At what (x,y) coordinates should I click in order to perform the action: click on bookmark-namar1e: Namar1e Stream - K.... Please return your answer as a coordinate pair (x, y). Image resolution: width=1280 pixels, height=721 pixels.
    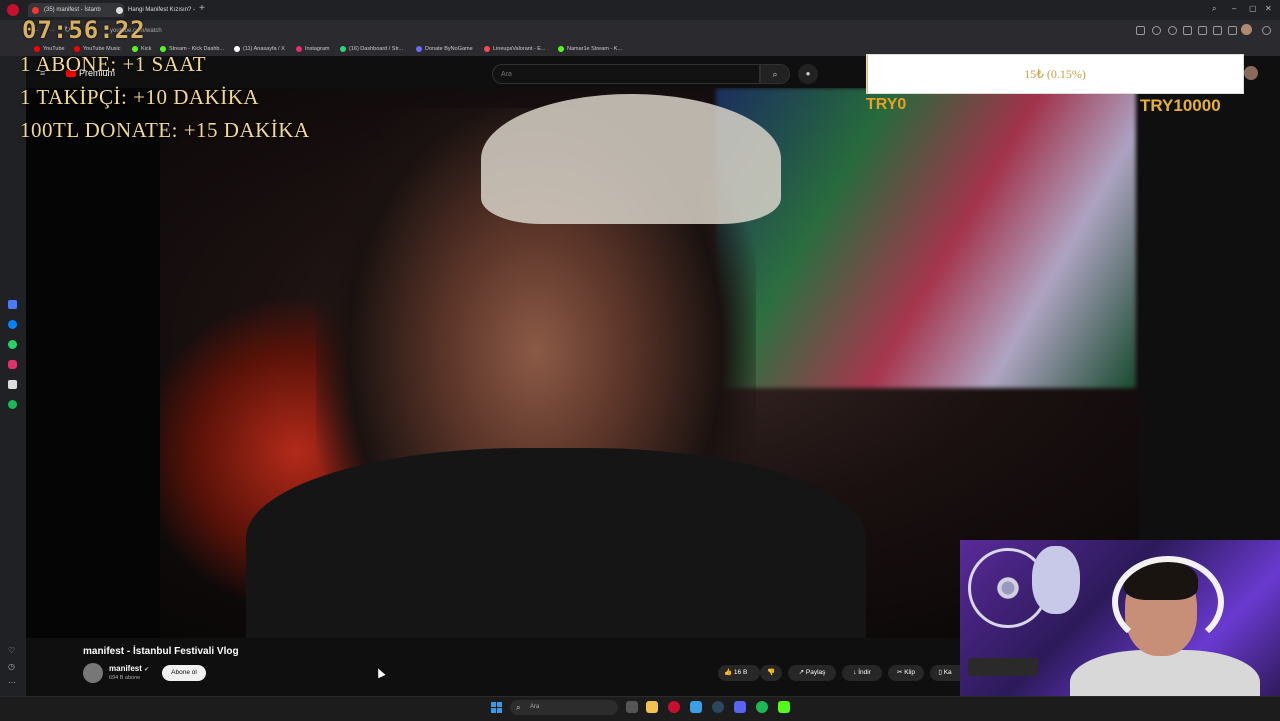
    Looking at the image, I should click on (590, 49).